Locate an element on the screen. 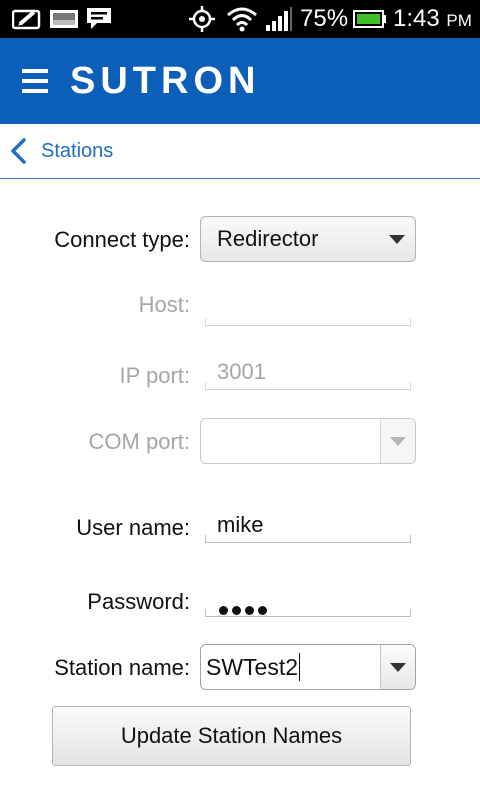 This screenshot has width=480, height=800. com-port-dropdown-button is located at coordinates (397, 441).